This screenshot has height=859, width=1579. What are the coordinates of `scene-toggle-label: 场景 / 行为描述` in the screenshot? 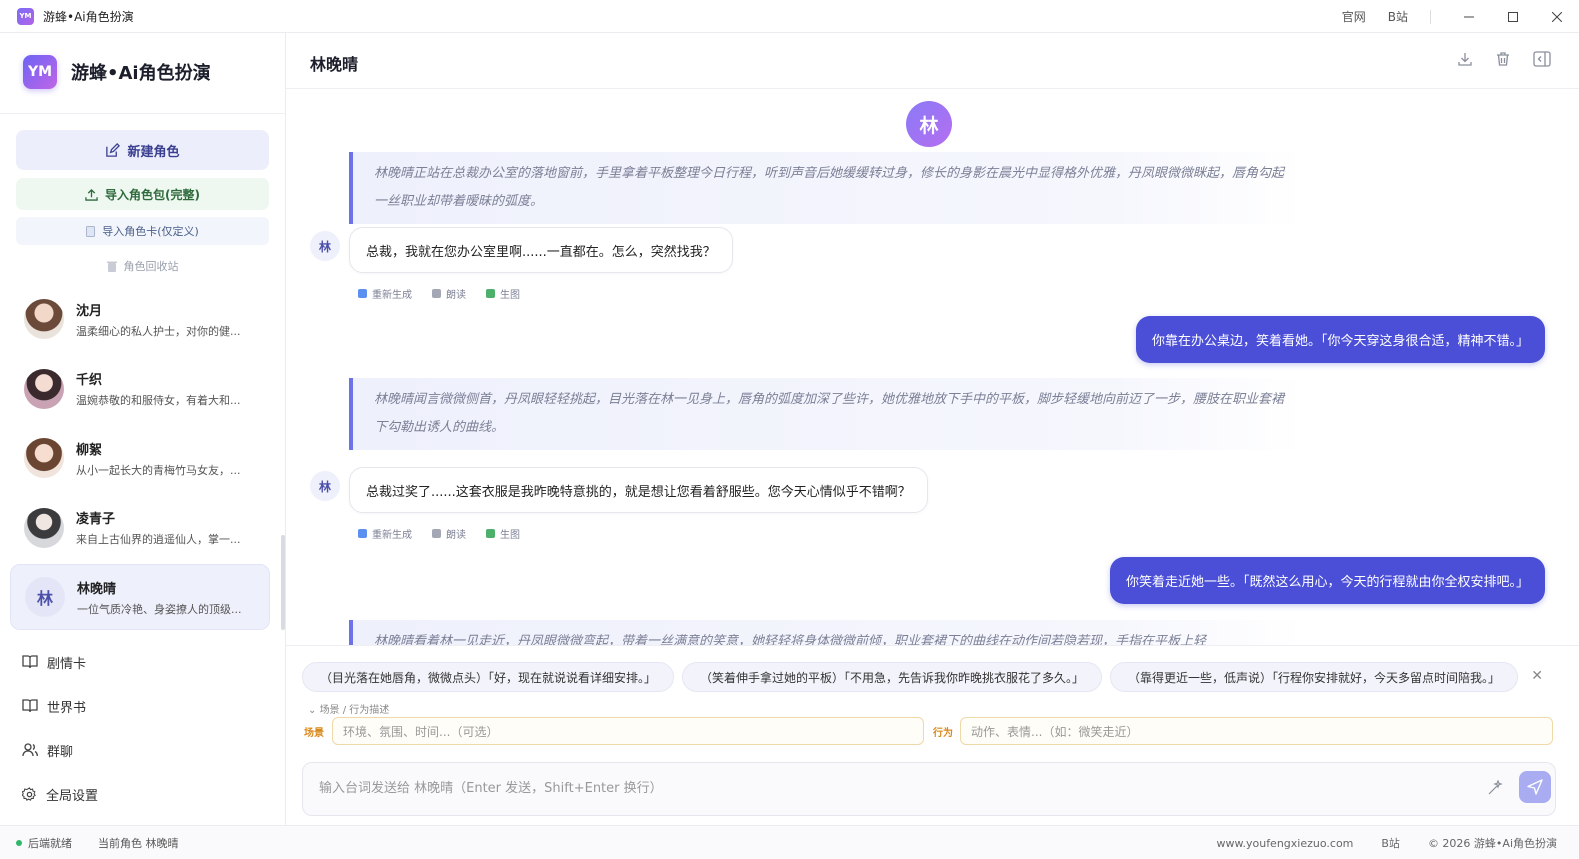 It's located at (354, 710).